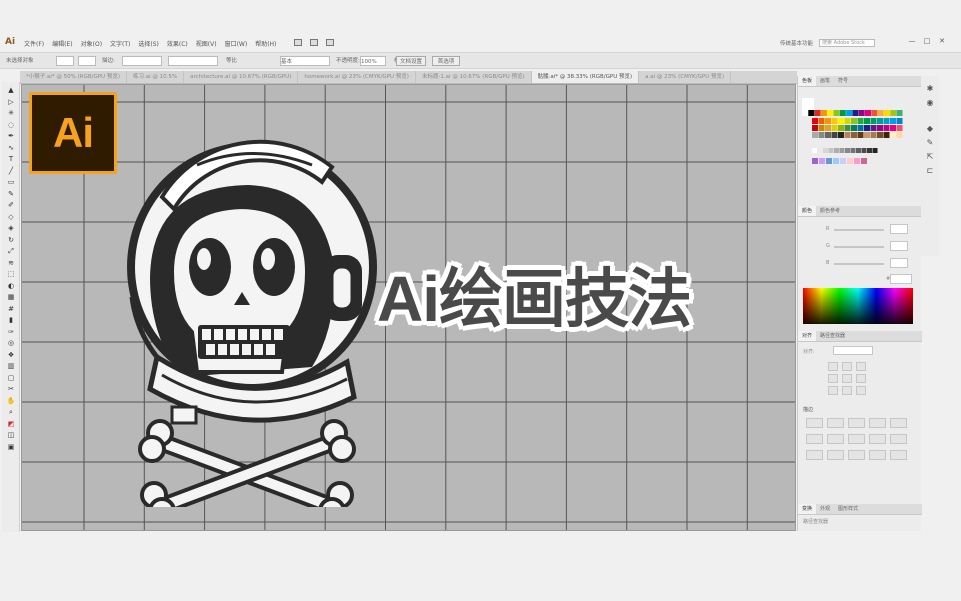 This screenshot has height=601, width=961. I want to click on brushes-icon: ✎, so click(930, 142).